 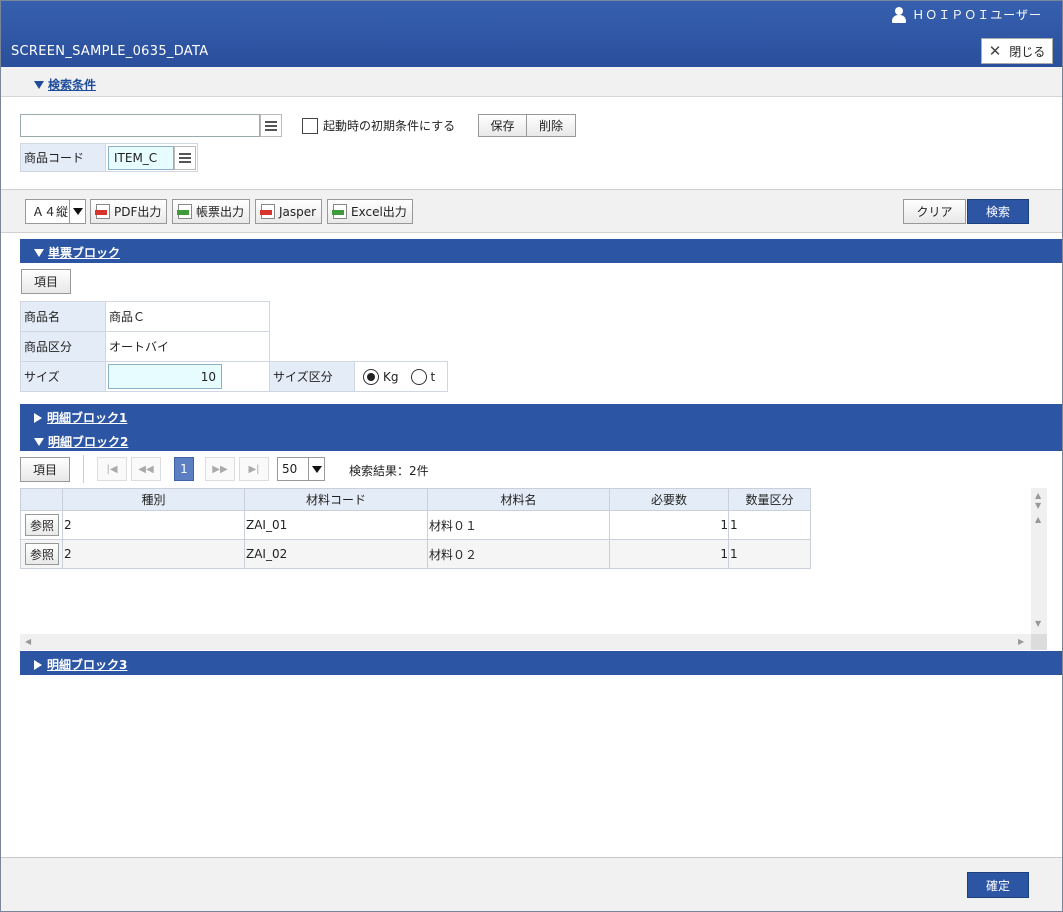 I want to click on last-page-button: ▶|, so click(x=254, y=469).